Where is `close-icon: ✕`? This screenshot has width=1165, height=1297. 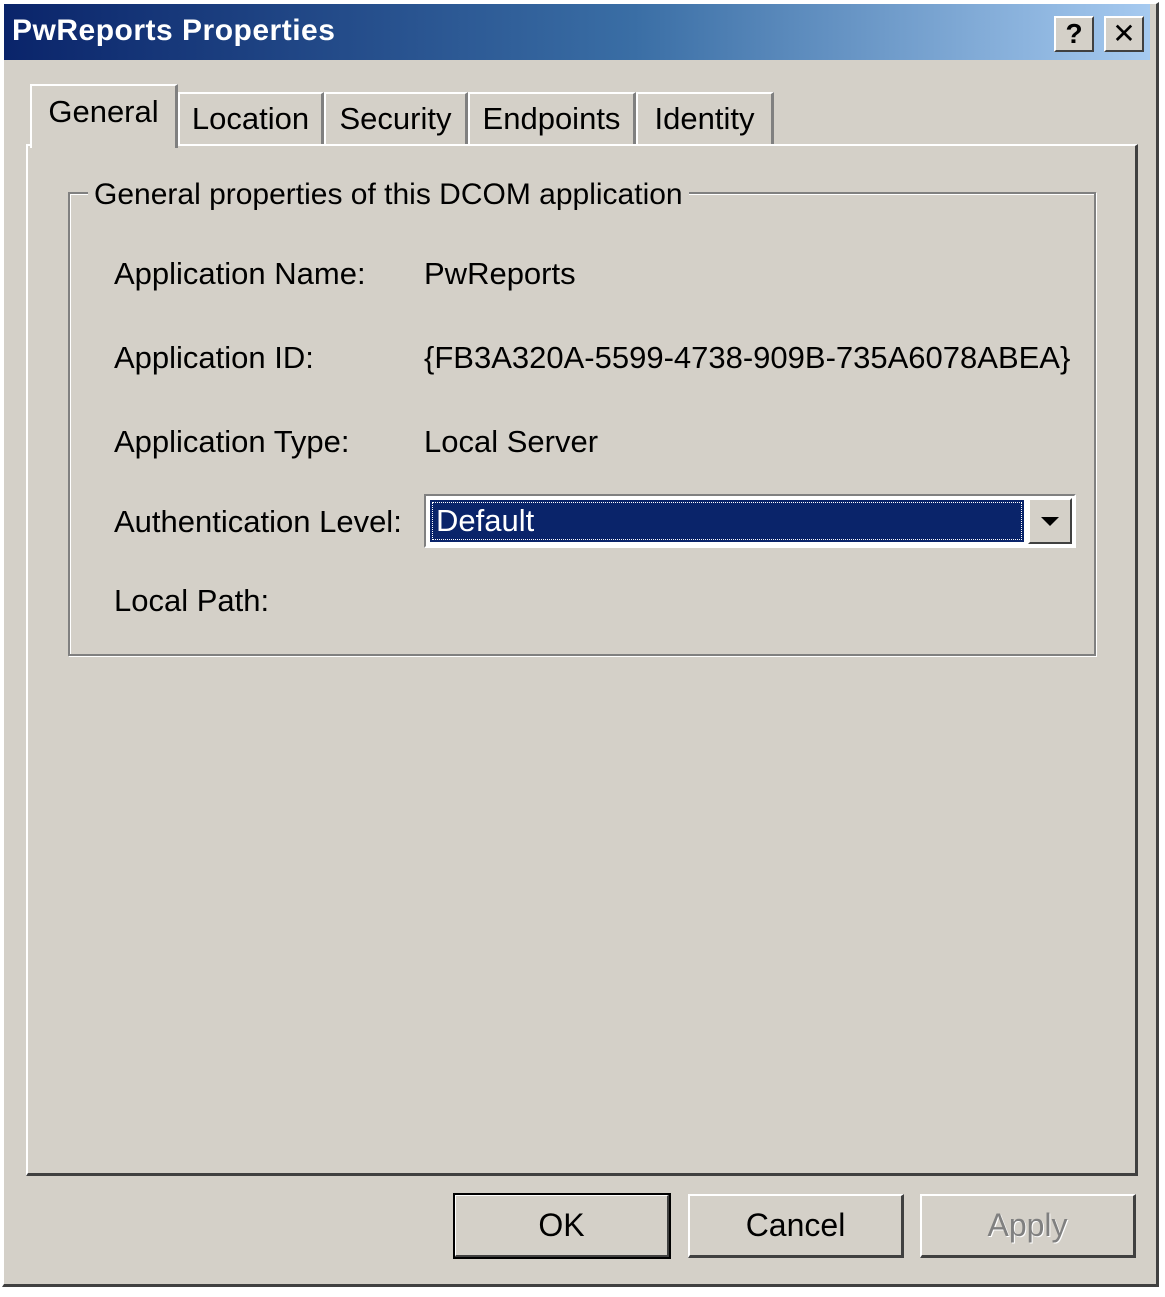 close-icon: ✕ is located at coordinates (1124, 33).